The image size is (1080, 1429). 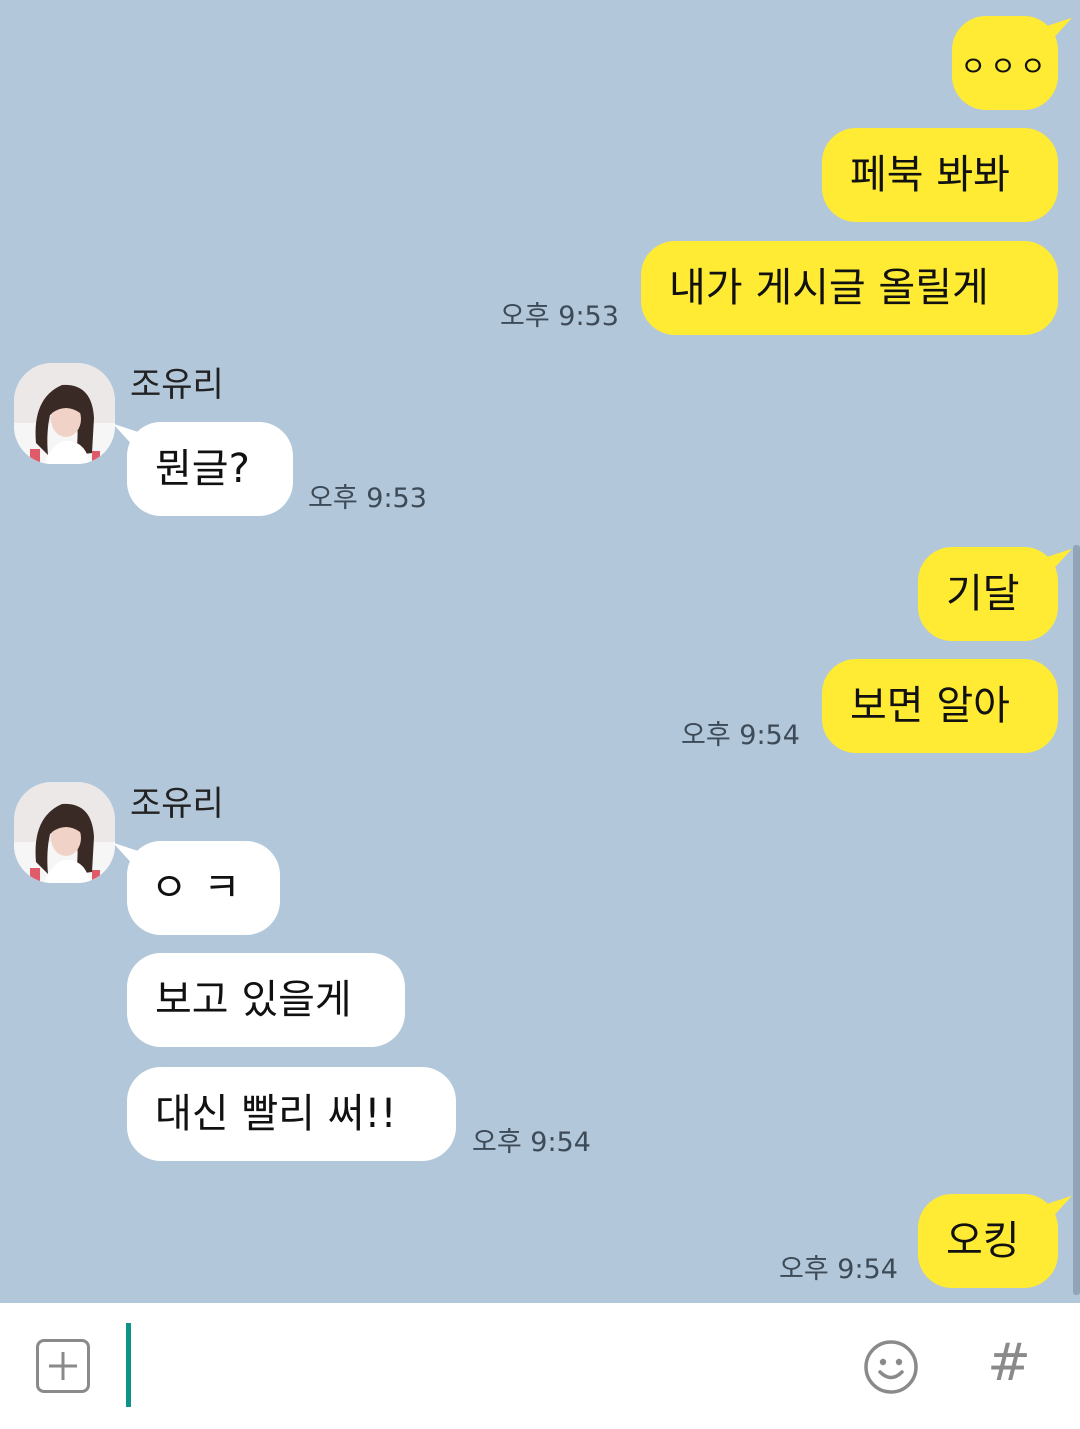 I want to click on message-text: 뭔글?, so click(x=202, y=469).